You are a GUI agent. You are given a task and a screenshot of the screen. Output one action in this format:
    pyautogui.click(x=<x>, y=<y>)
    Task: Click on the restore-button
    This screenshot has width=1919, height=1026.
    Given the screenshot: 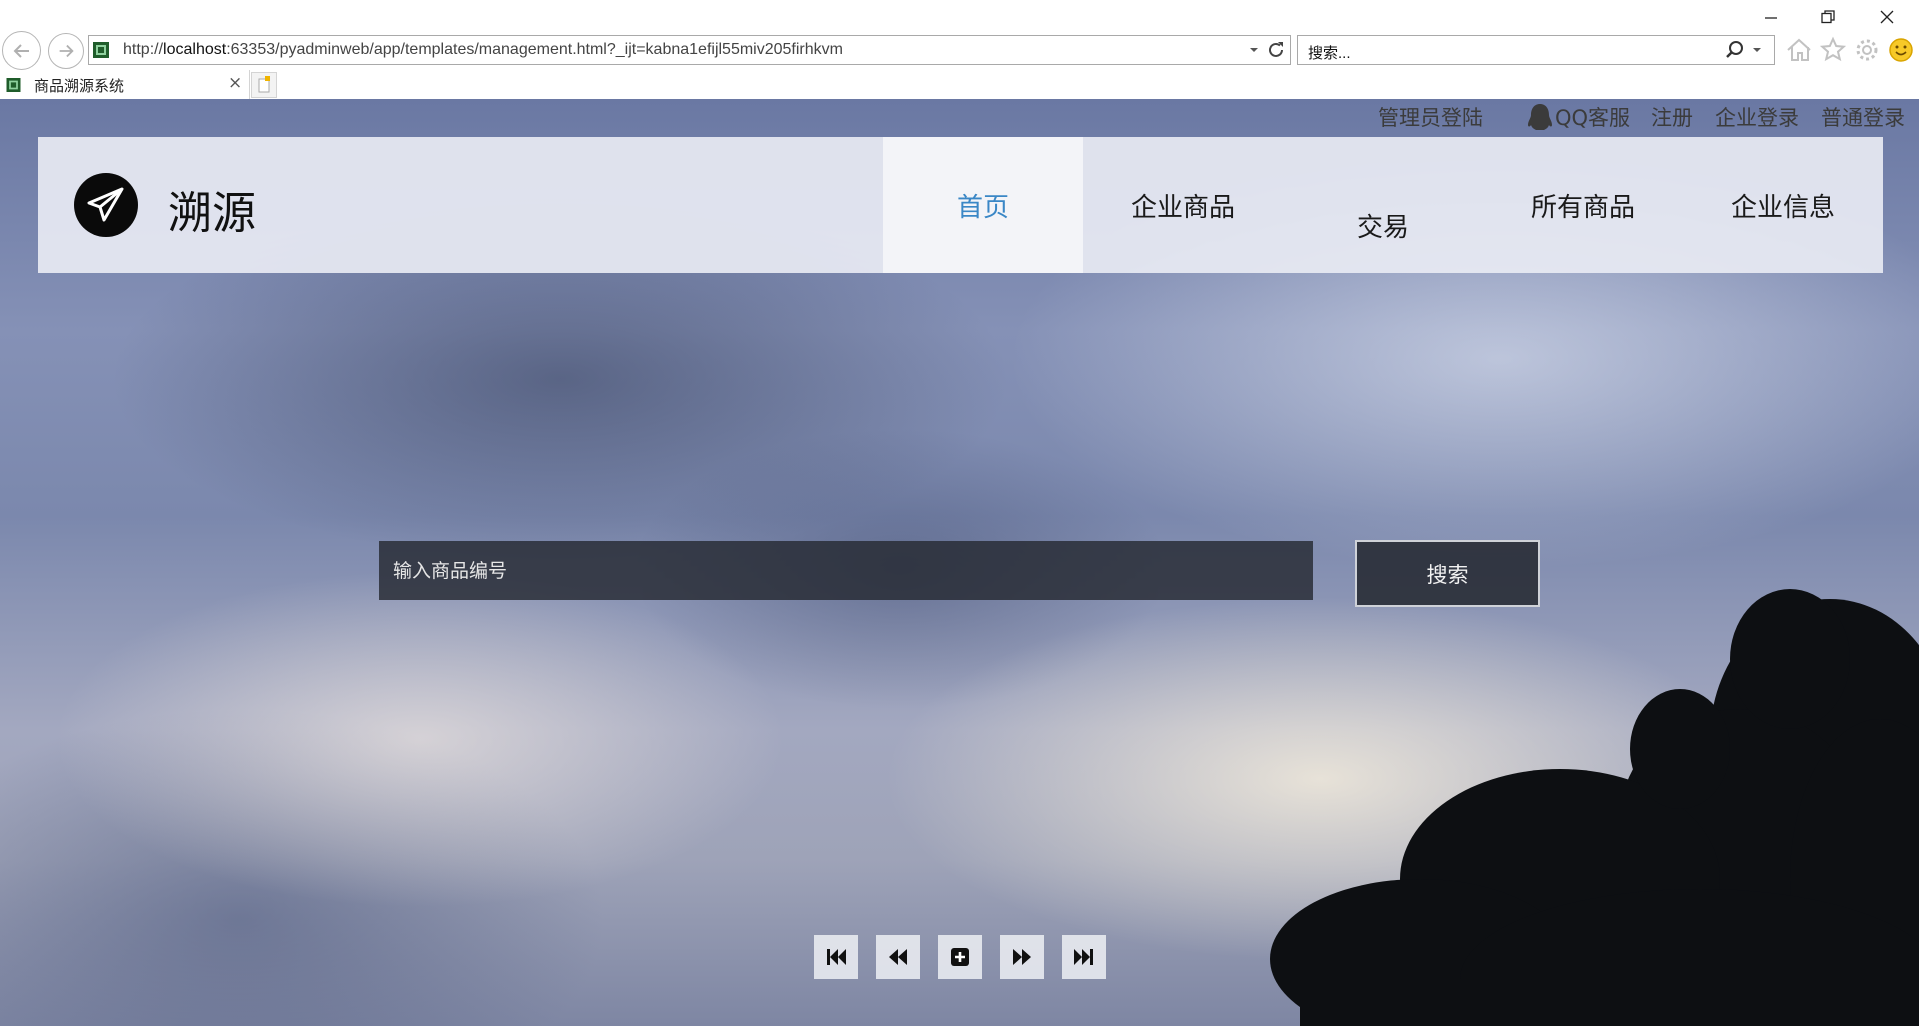 What is the action you would take?
    pyautogui.click(x=1828, y=18)
    